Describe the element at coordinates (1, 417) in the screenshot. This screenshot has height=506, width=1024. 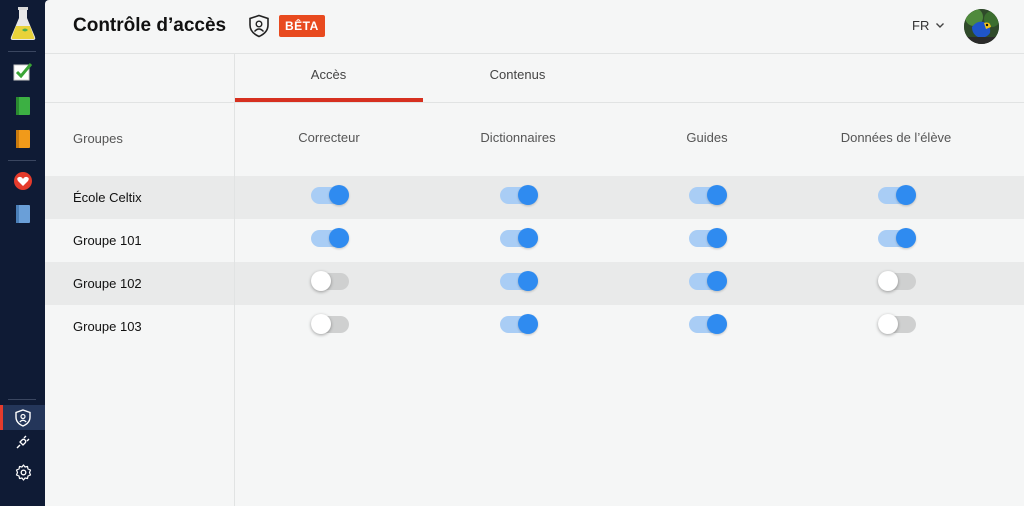
I see `sidebar-active-indicator` at that location.